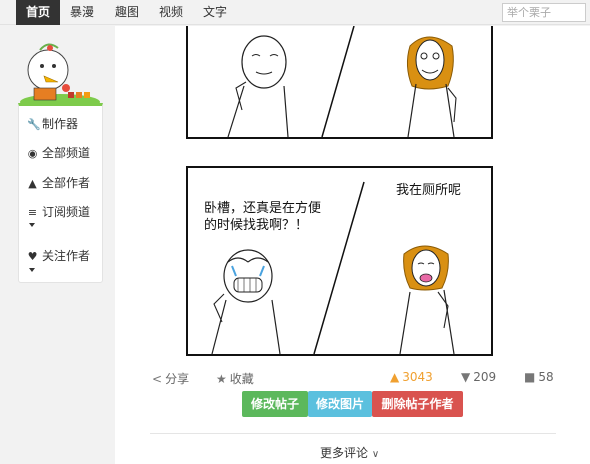 The image size is (590, 464). What do you see at coordinates (263, 208) in the screenshot?
I see `caption-line: 卧槽，还真是在方便` at bounding box center [263, 208].